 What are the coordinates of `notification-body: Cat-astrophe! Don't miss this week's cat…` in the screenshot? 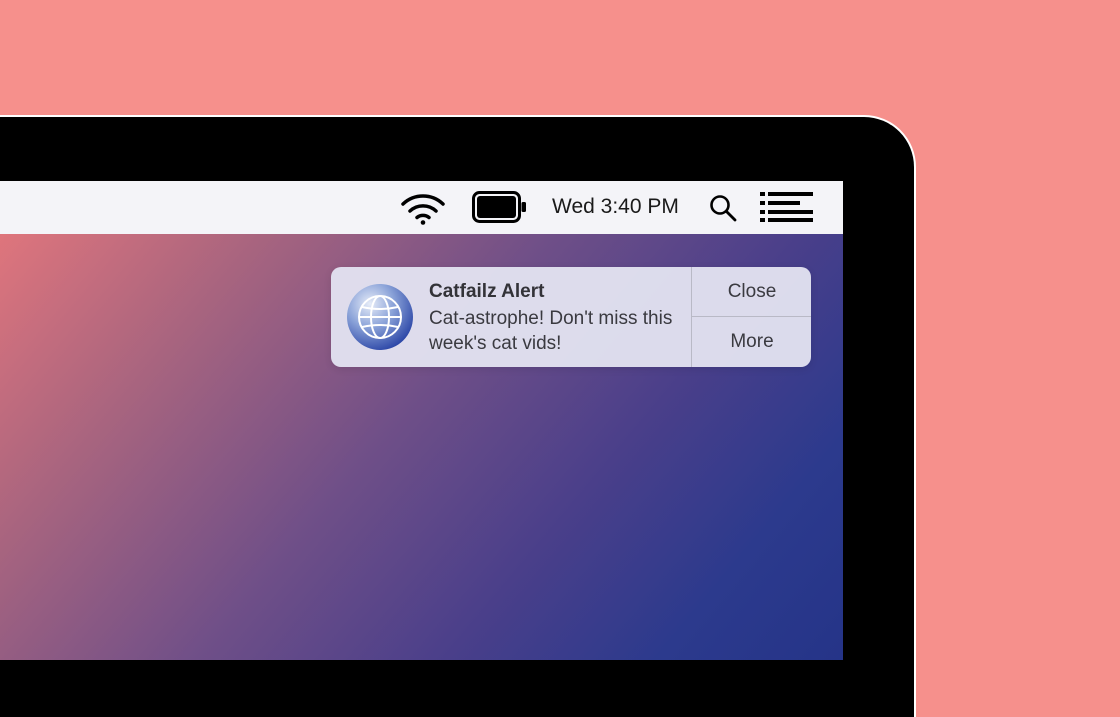 It's located at (551, 331).